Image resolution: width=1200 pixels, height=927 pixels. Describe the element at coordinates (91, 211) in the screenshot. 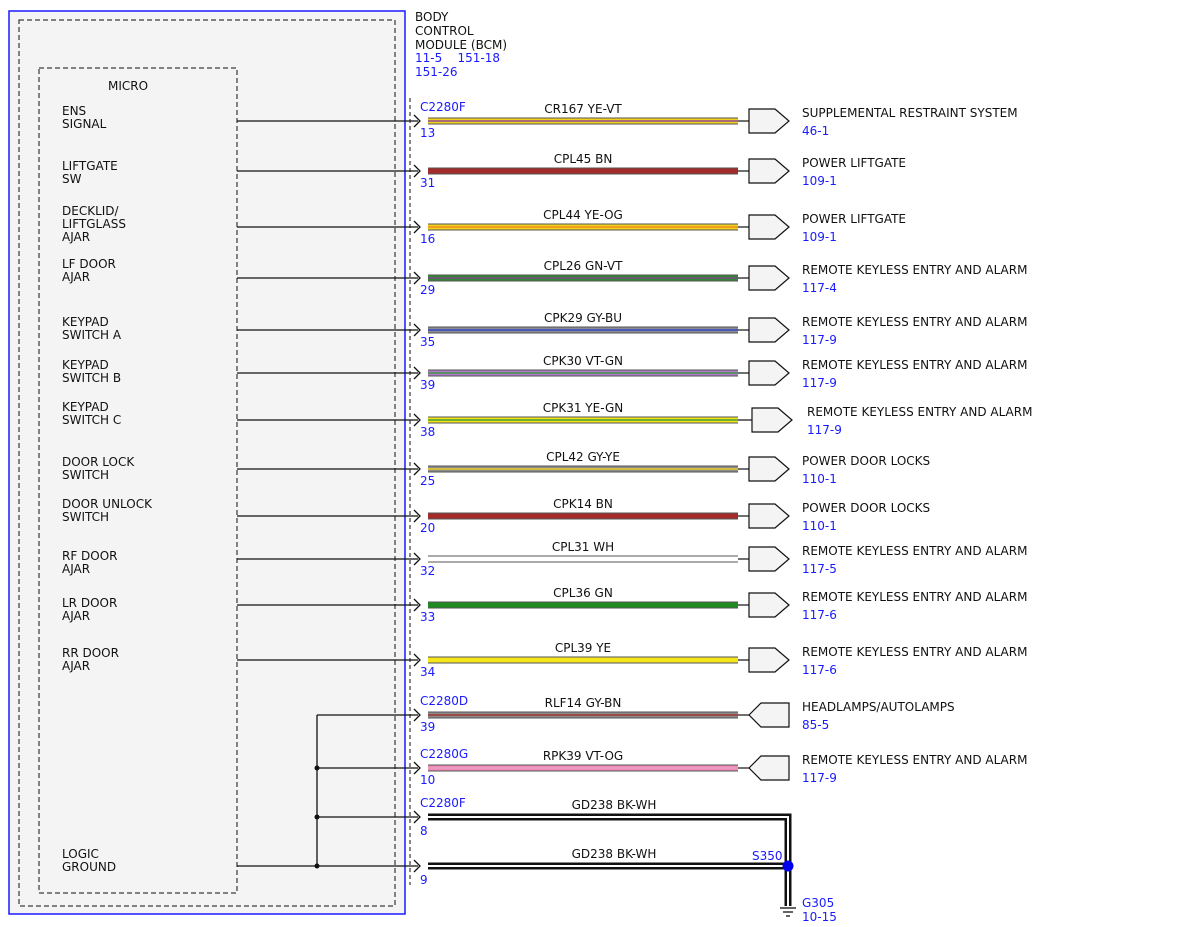

I see `input-signal-label: DECKLID/` at that location.